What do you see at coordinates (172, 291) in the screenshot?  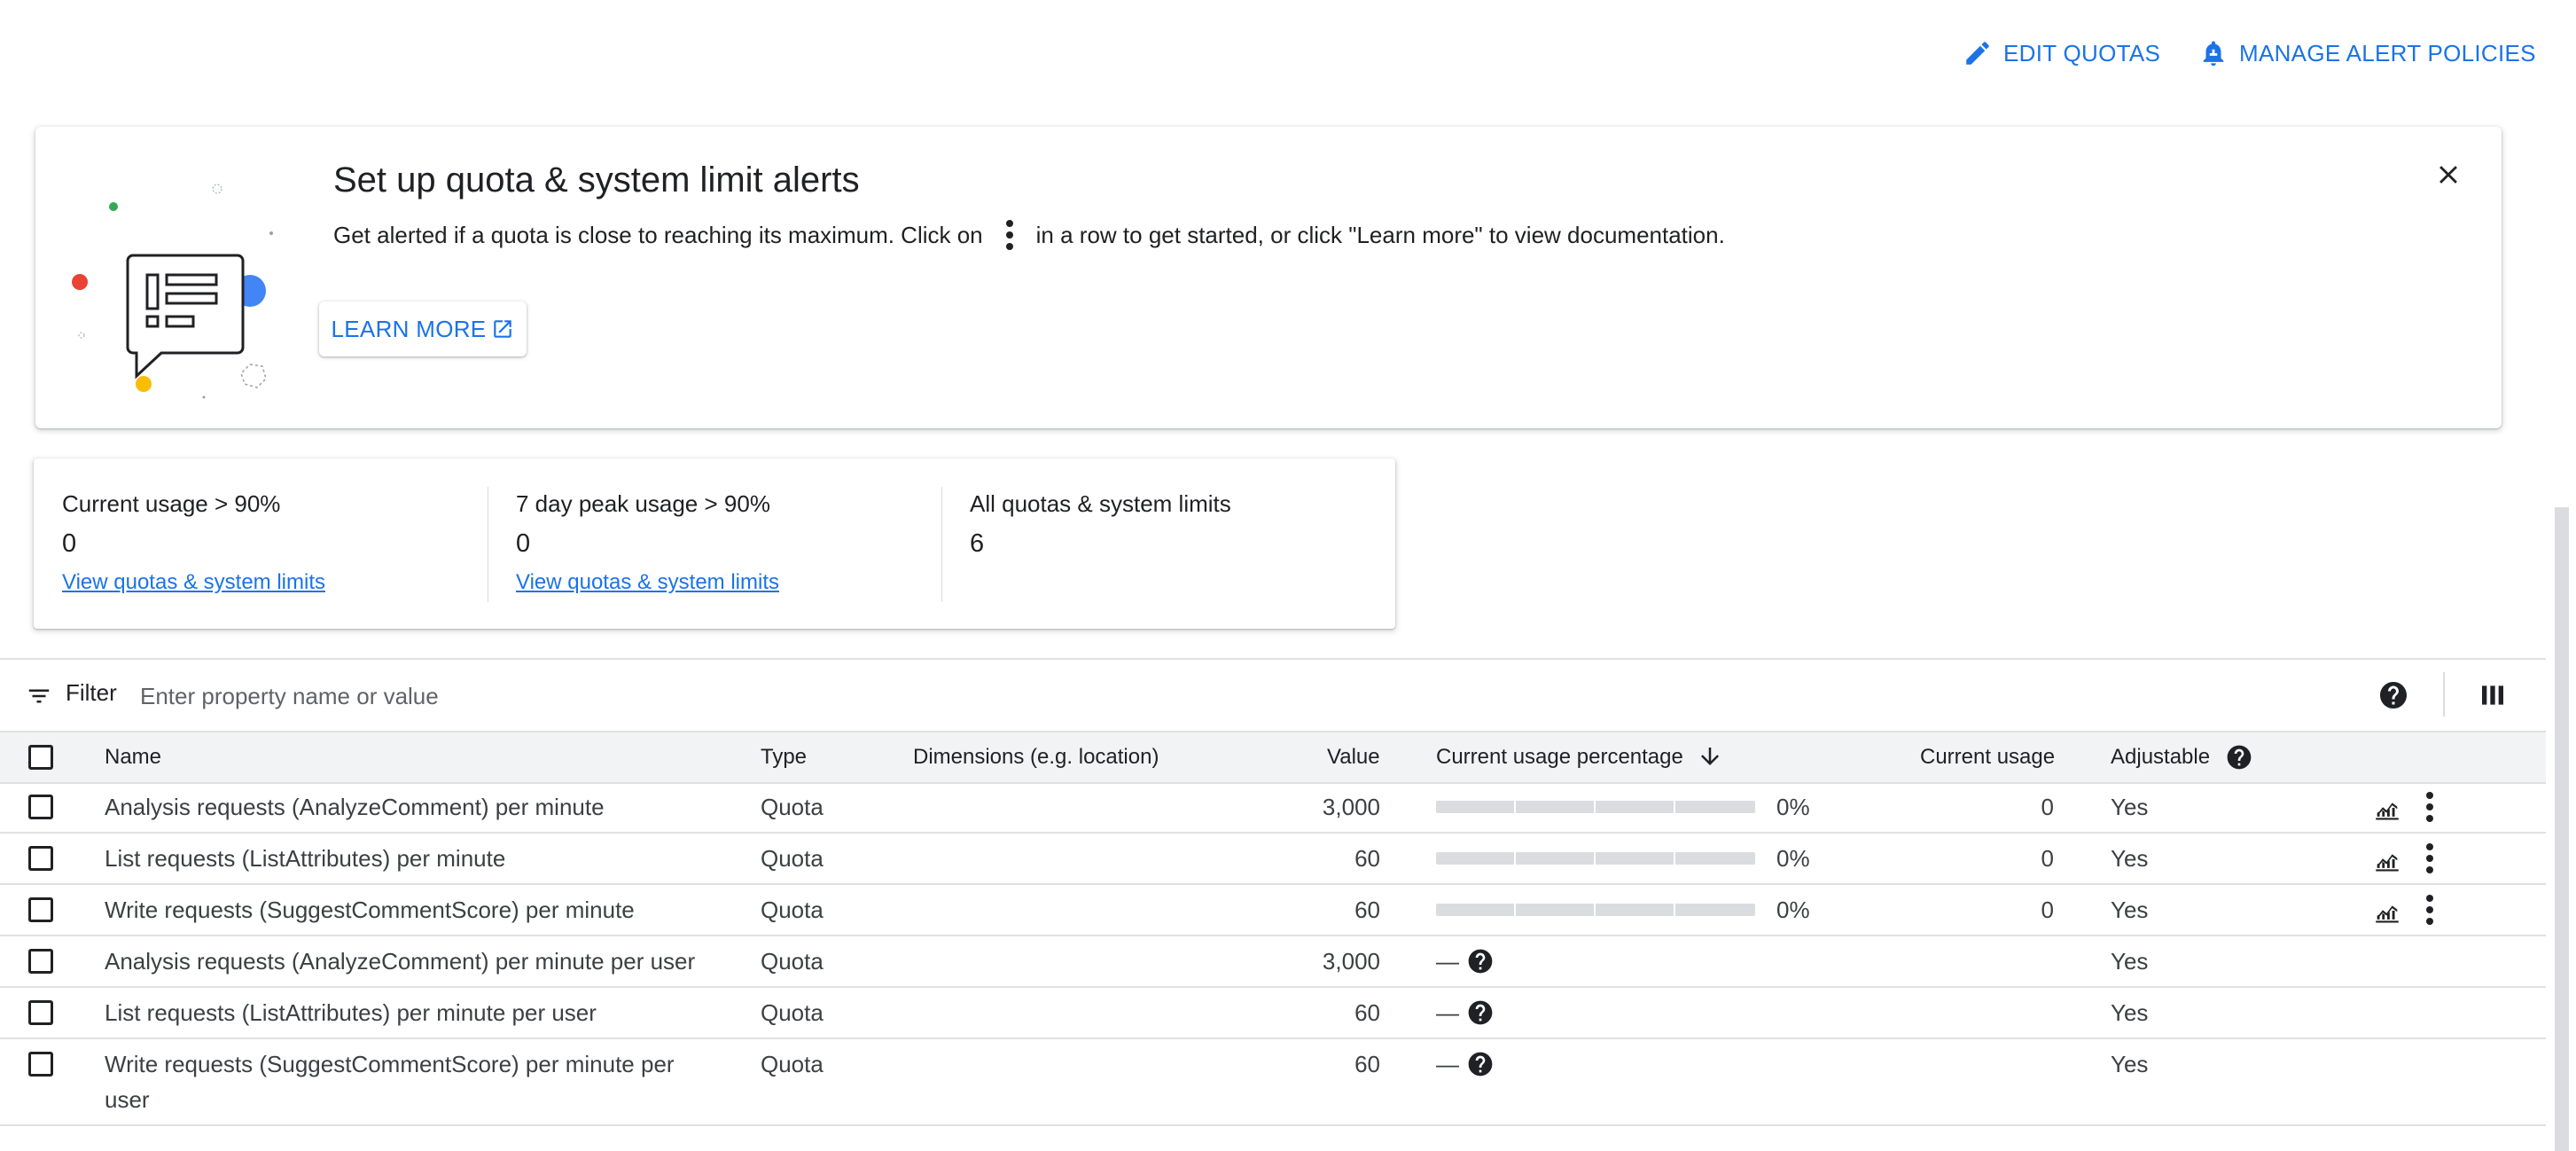 I see `alert-illustration-icon` at bounding box center [172, 291].